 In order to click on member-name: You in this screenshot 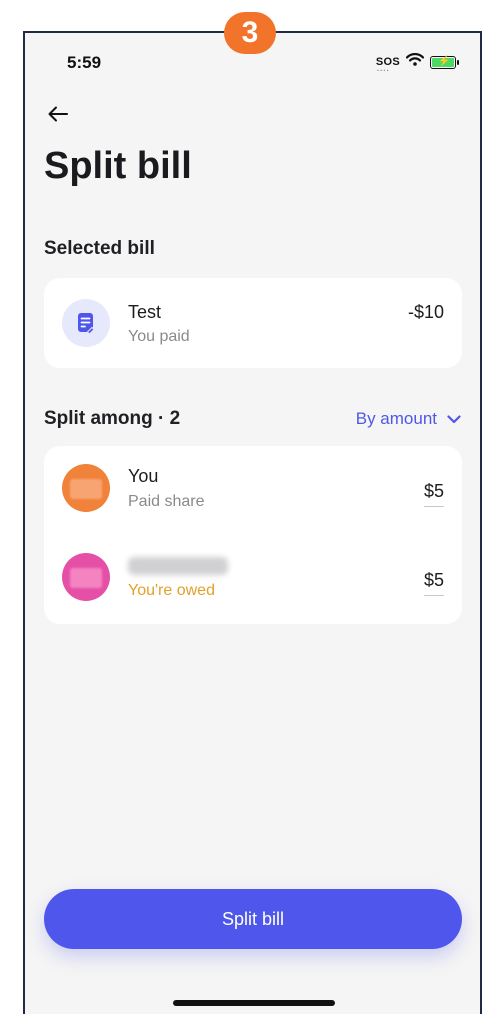, I will do `click(143, 476)`.